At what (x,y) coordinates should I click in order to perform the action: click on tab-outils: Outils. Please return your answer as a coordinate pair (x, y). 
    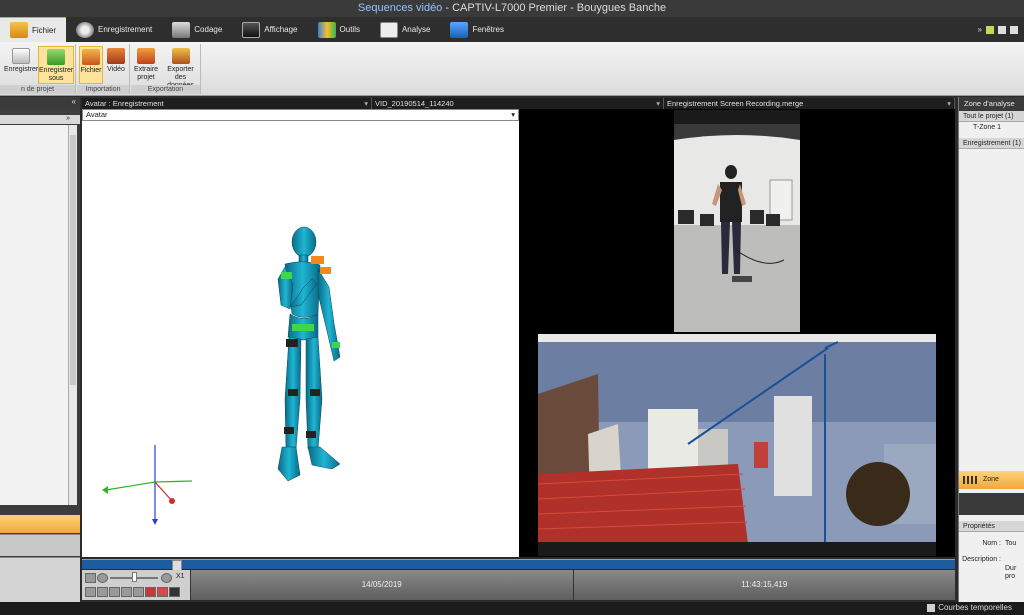
    Looking at the image, I should click on (339, 29).